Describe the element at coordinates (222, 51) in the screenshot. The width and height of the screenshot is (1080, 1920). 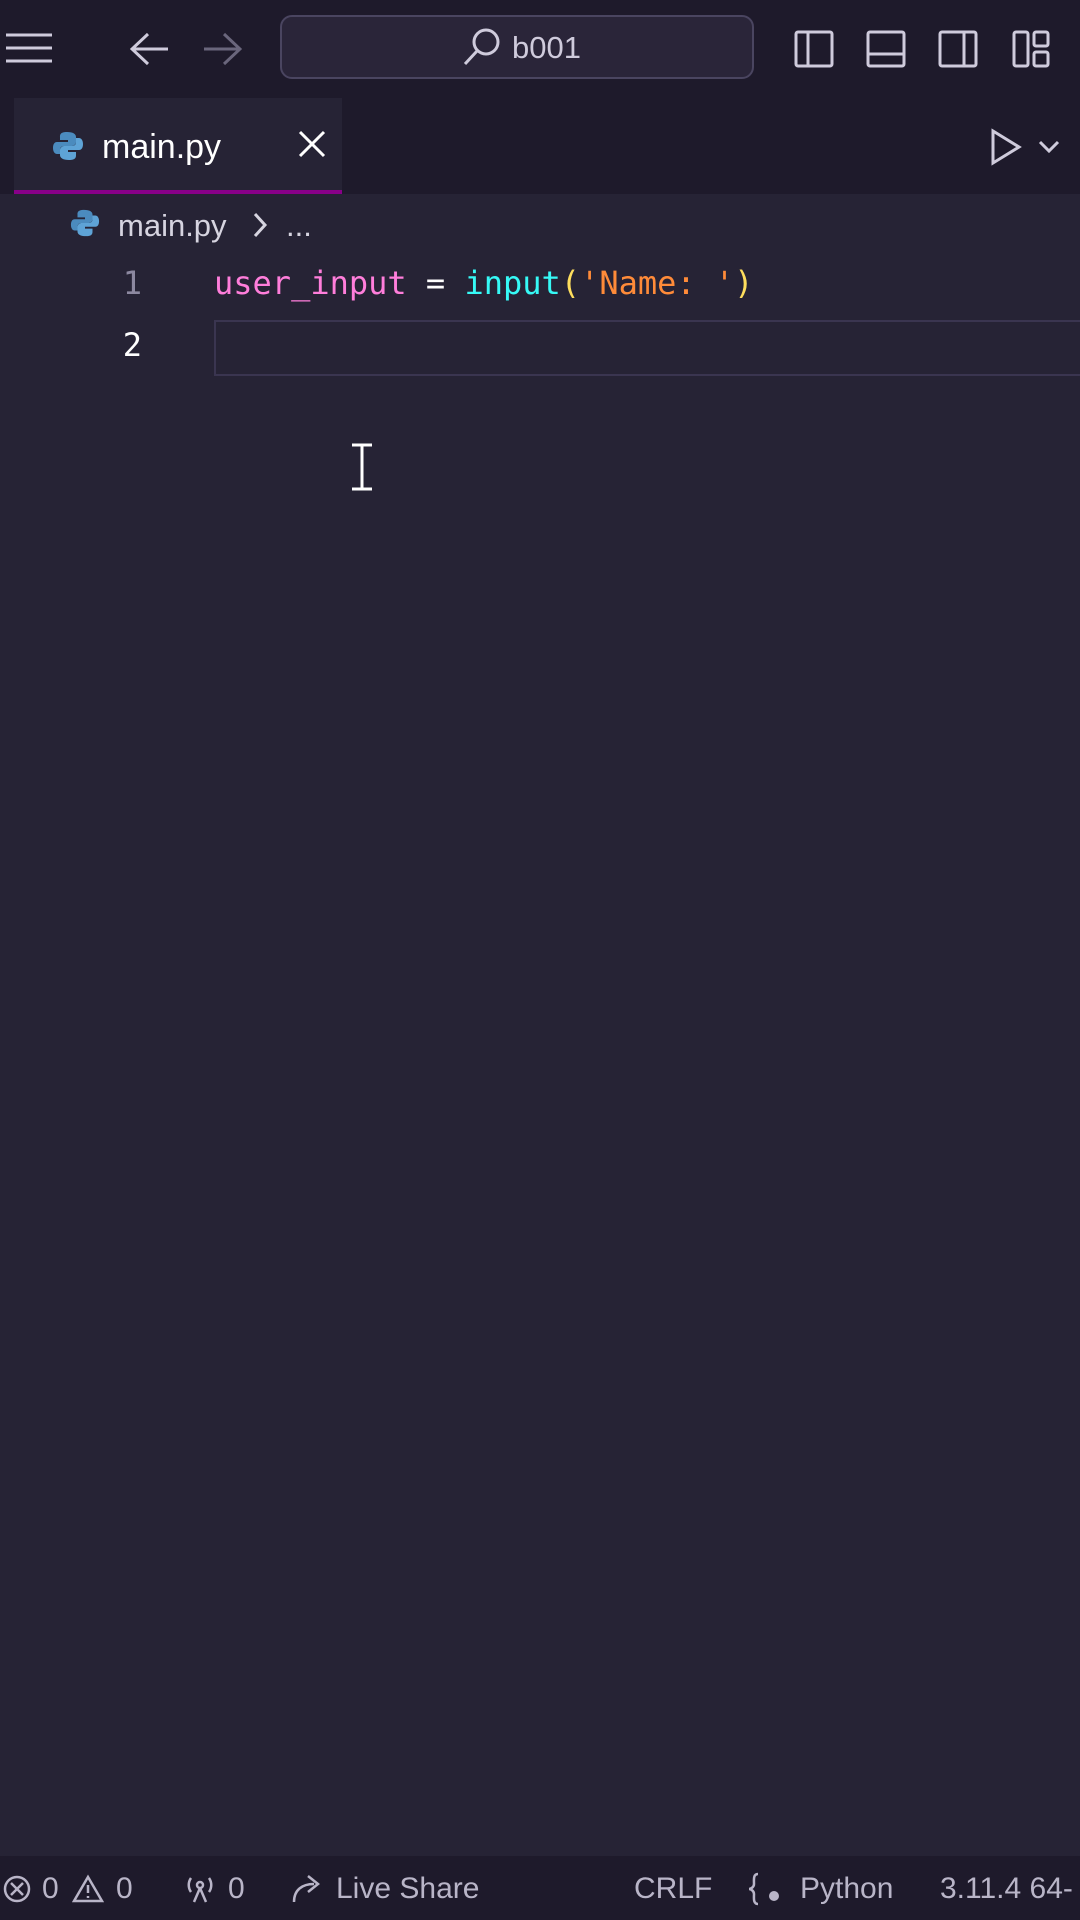
I see `arrow-right-icon` at that location.